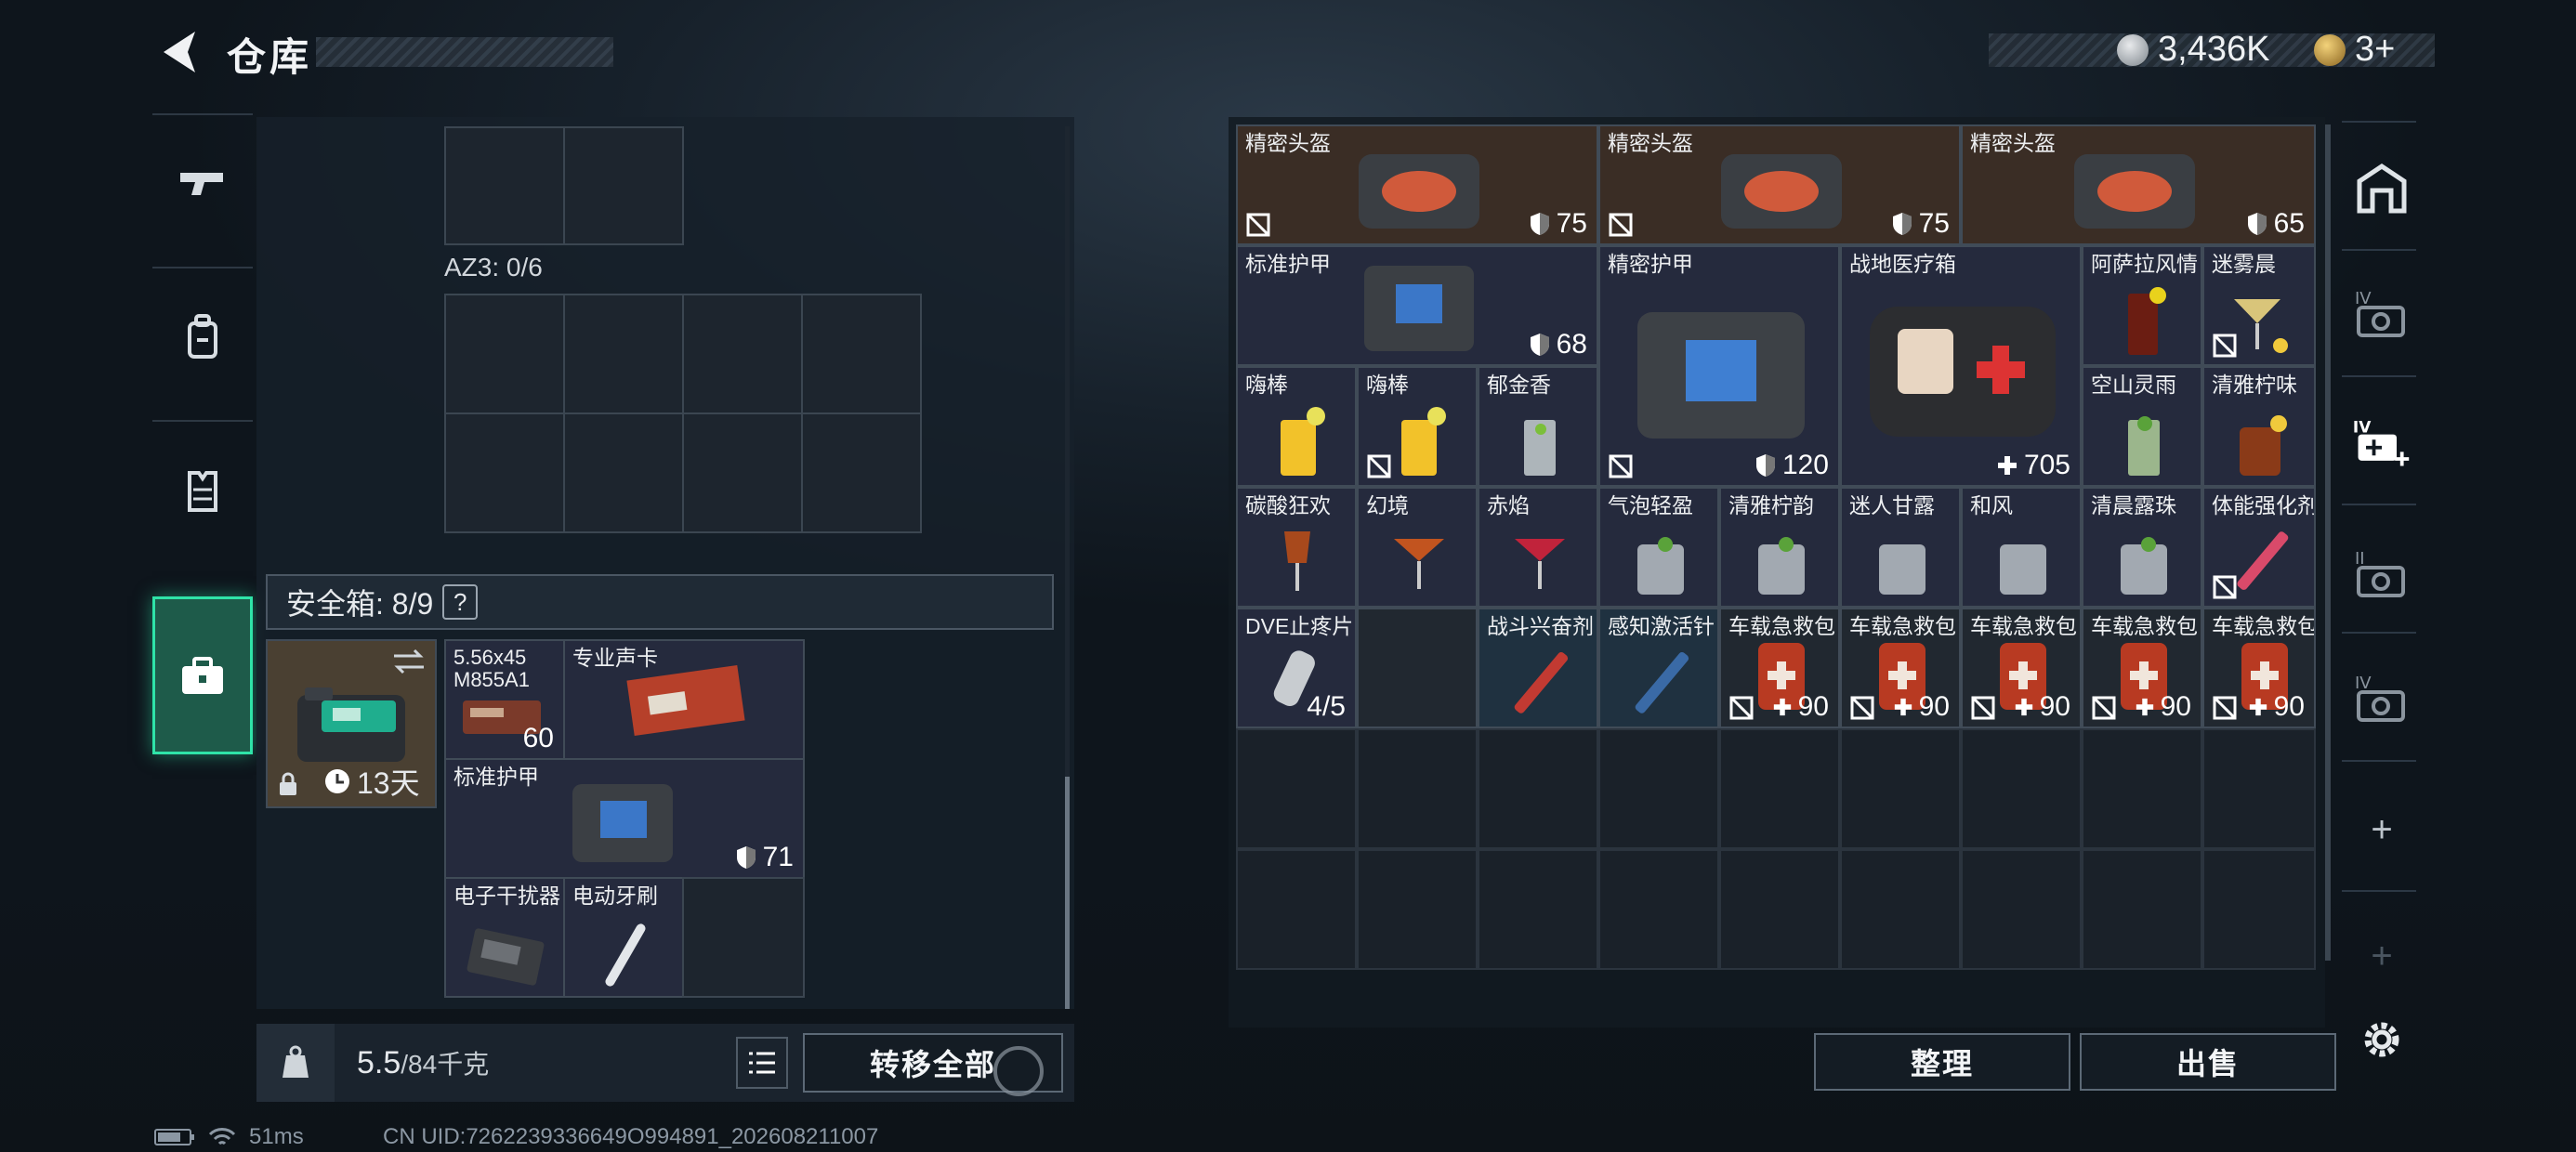 This screenshot has width=2576, height=1152. What do you see at coordinates (460, 602) in the screenshot?
I see `help-button: ?` at bounding box center [460, 602].